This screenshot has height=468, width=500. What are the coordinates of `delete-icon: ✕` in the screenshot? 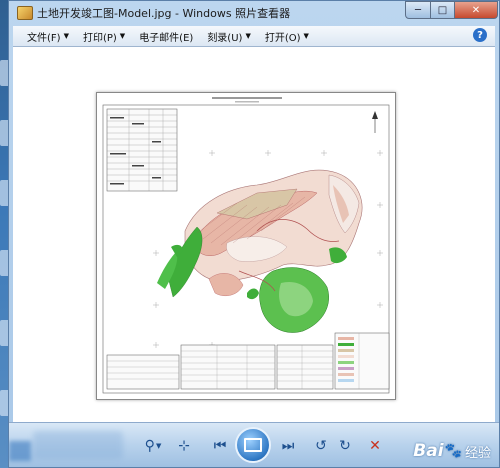 It's located at (375, 446).